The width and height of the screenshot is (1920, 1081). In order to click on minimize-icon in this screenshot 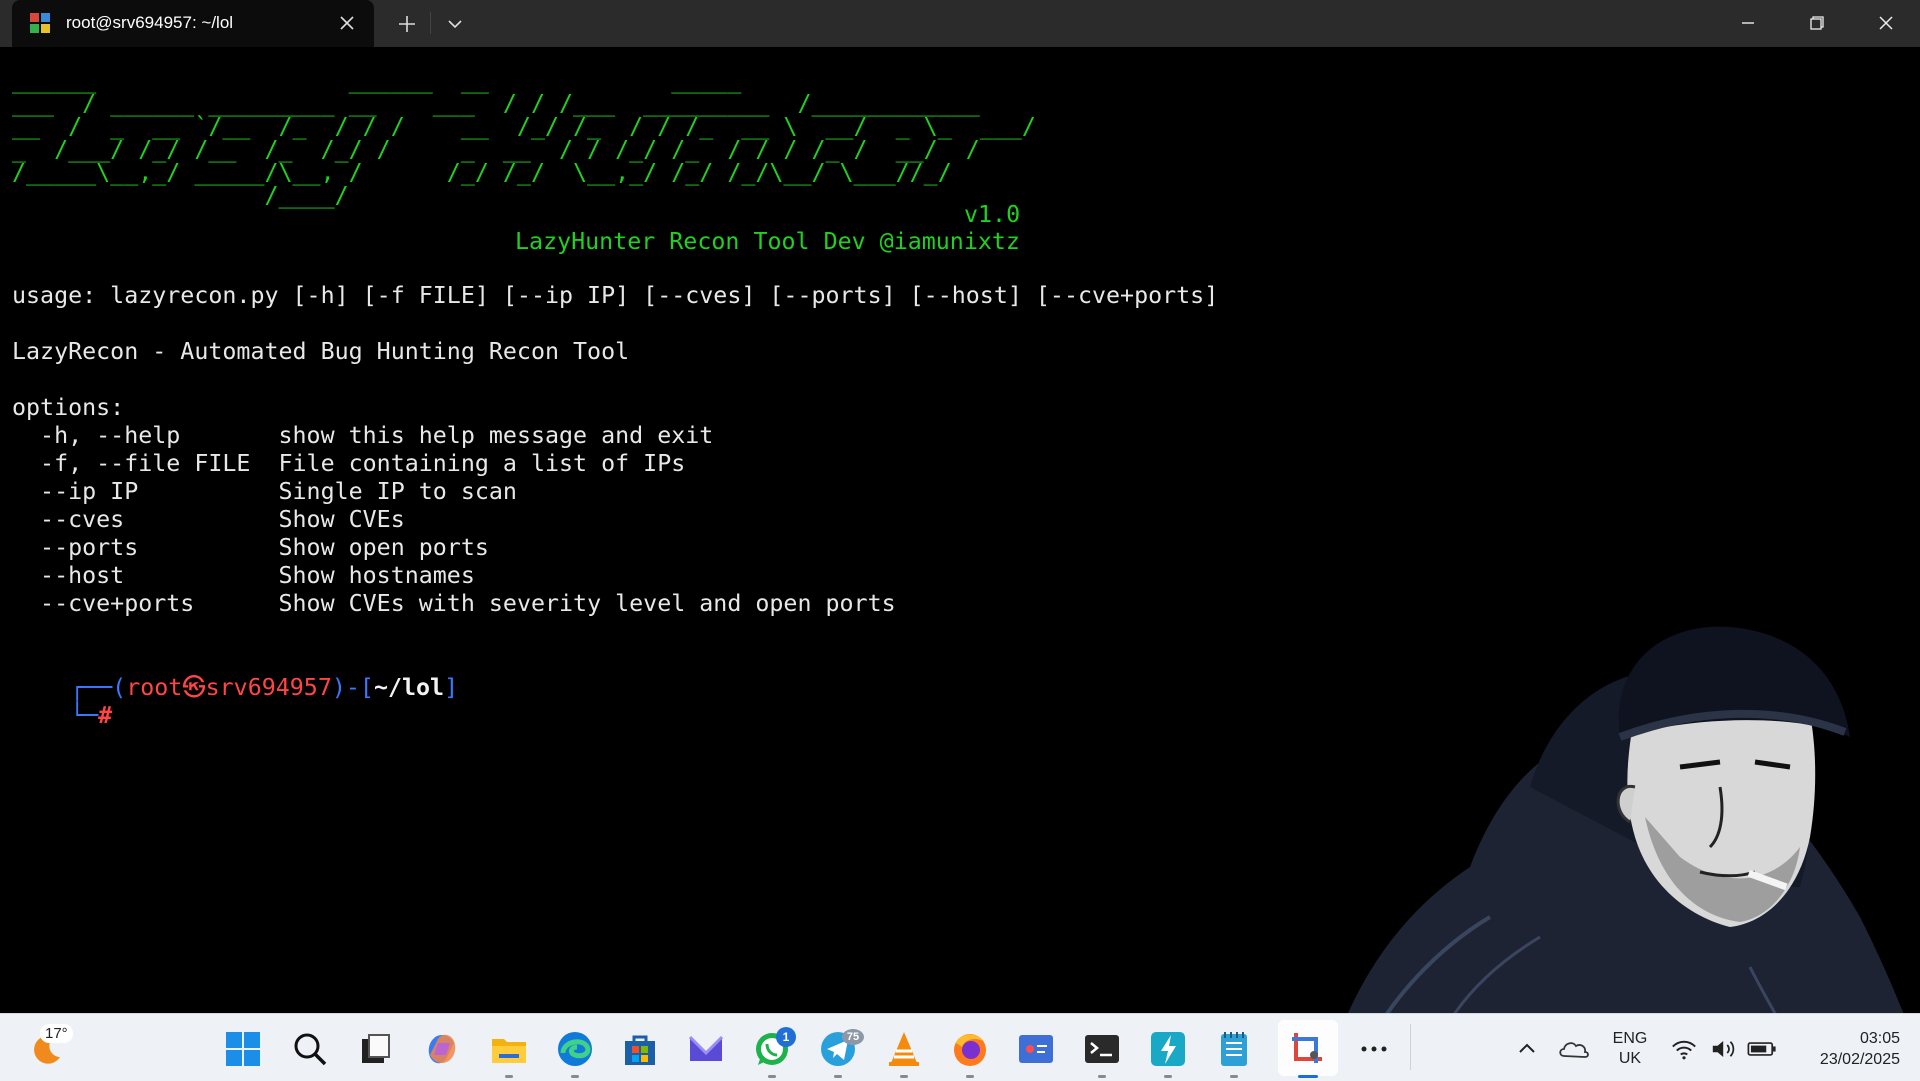, I will do `click(1748, 23)`.